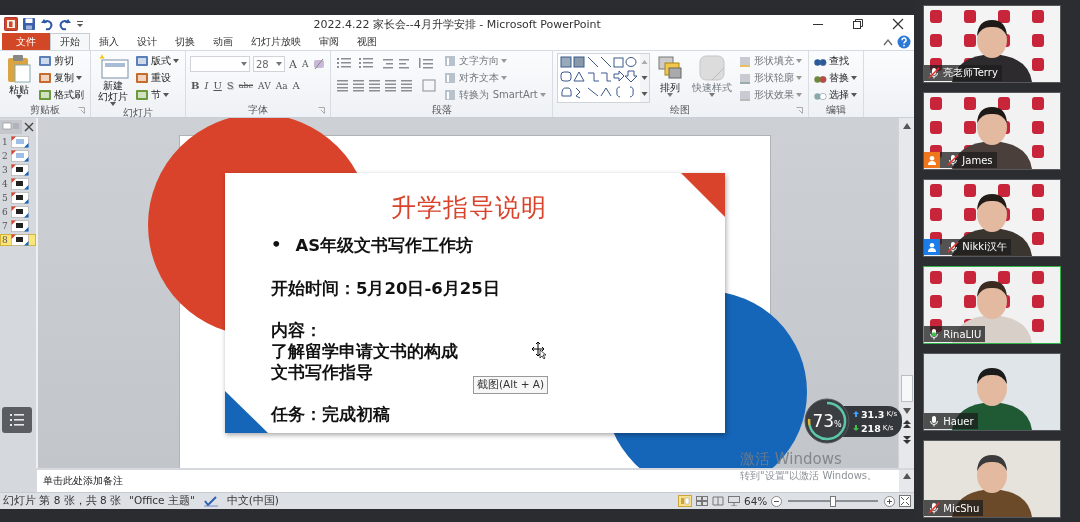 Image resolution: width=1080 pixels, height=522 pixels. What do you see at coordinates (62, 94) in the screenshot?
I see `ribbon-button: 格式刷` at bounding box center [62, 94].